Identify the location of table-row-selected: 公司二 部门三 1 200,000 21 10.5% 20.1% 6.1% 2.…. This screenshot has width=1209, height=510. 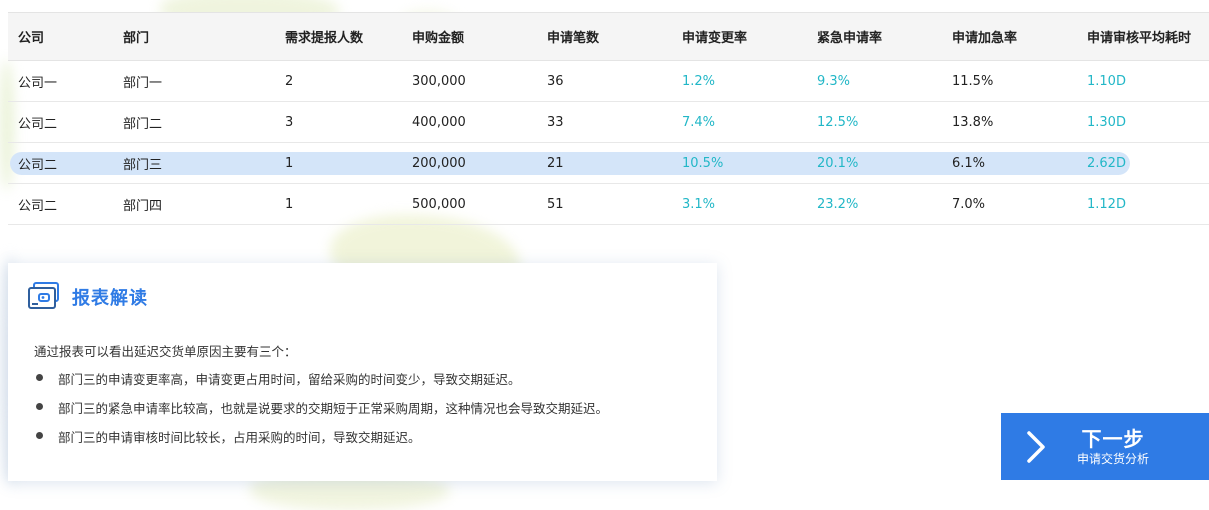
(608, 163).